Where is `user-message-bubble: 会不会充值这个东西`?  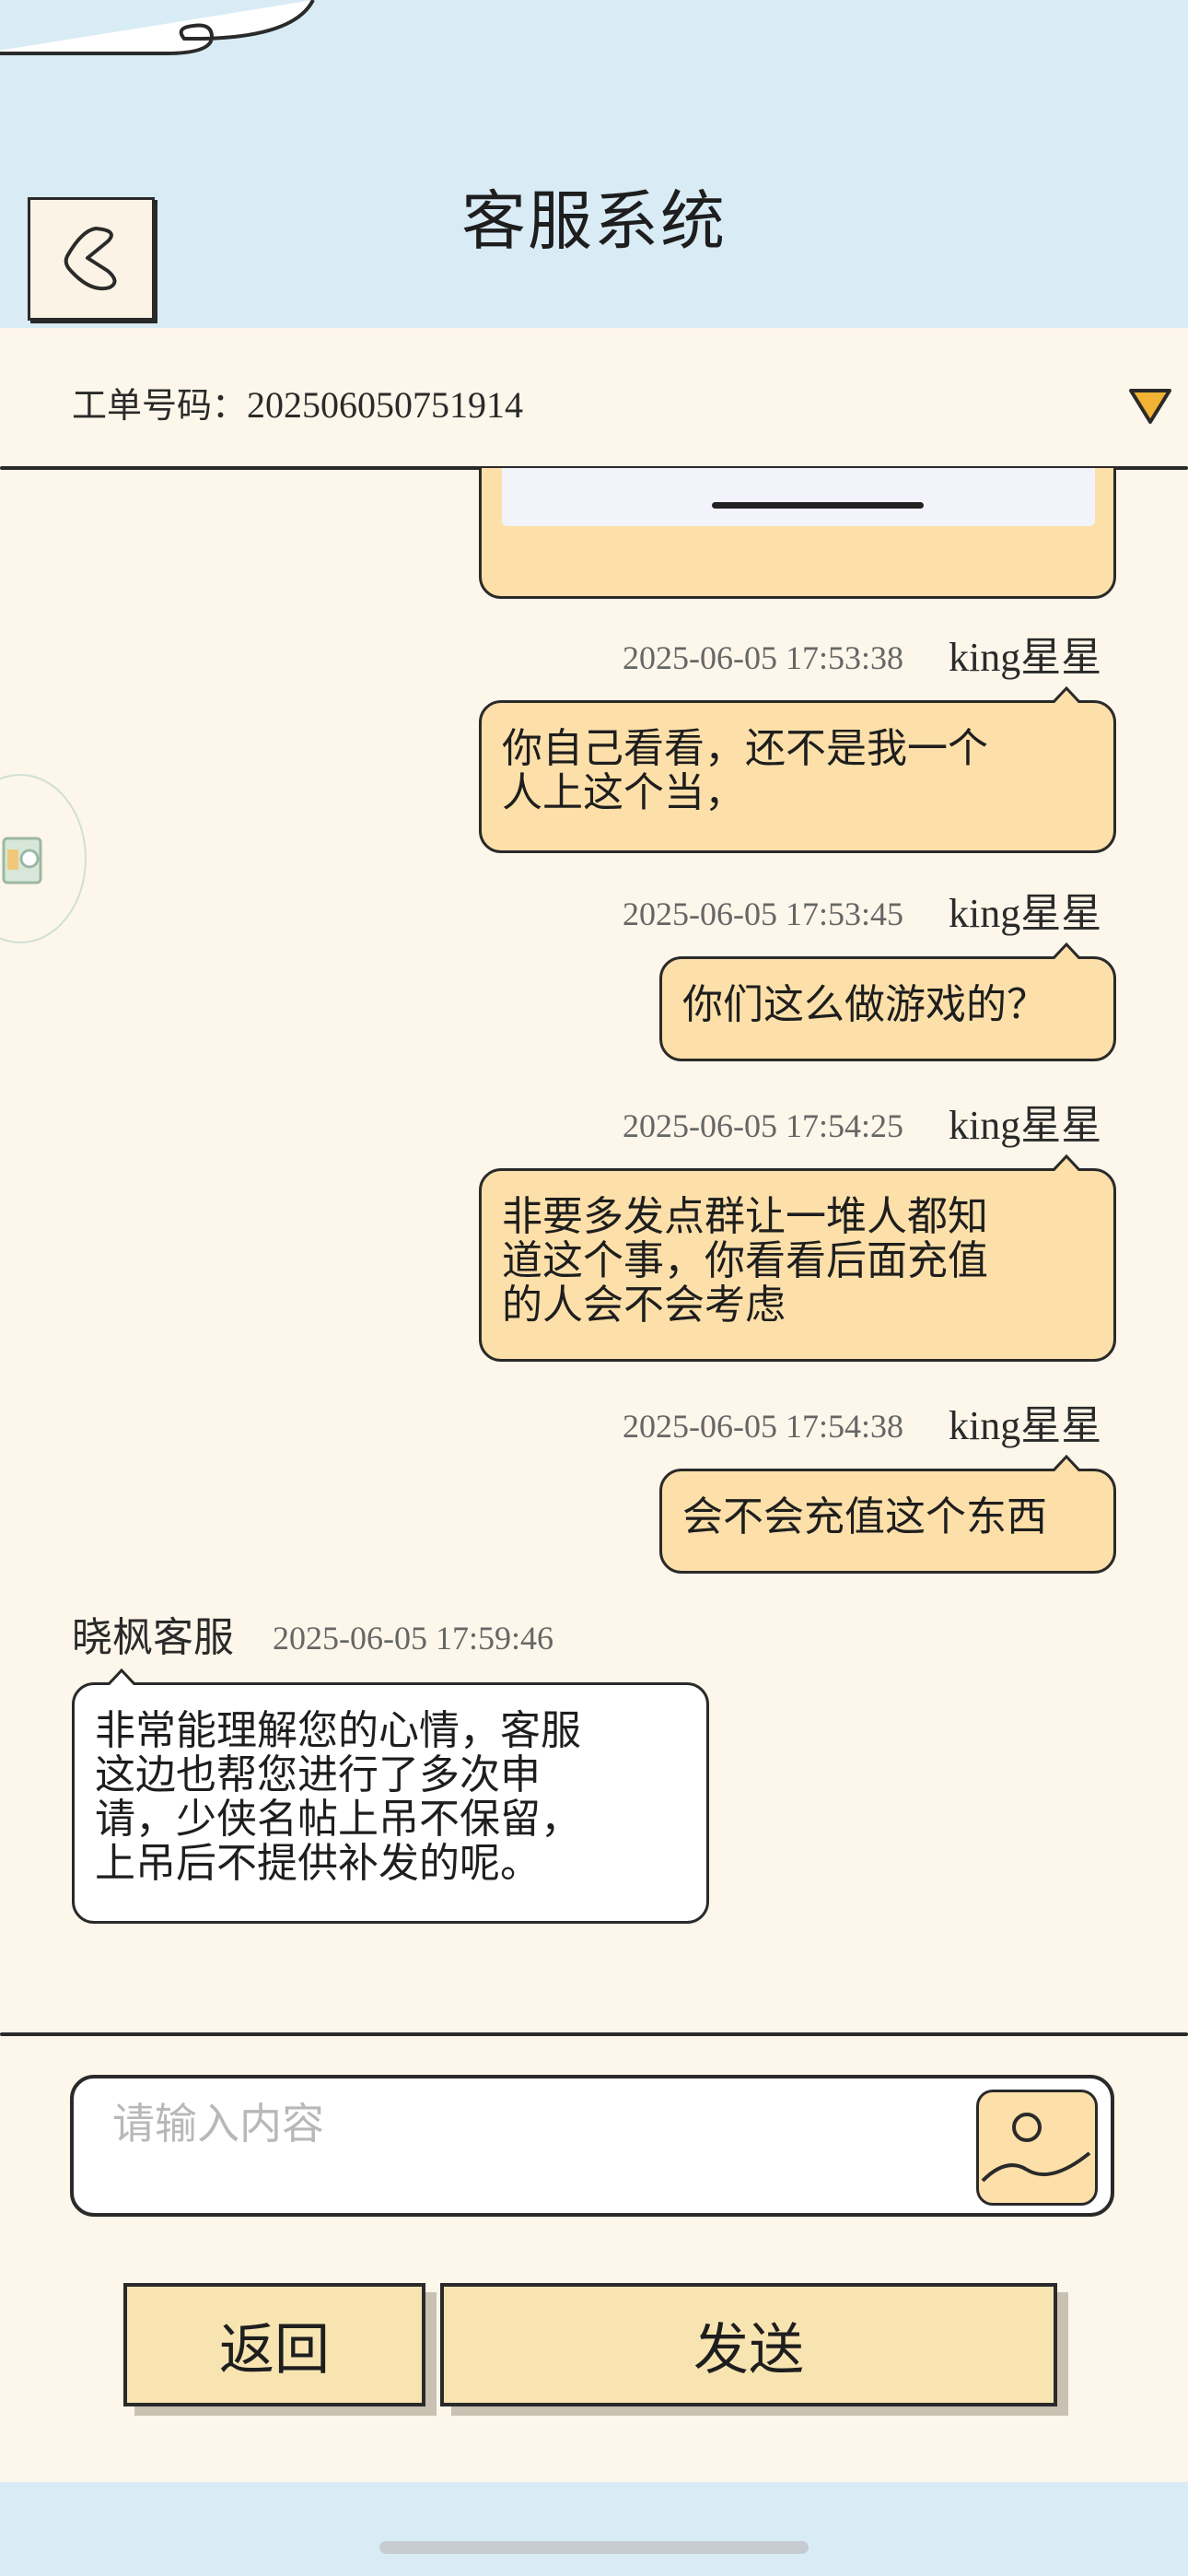
user-message-bubble: 会不会充值这个东西 is located at coordinates (887, 1514).